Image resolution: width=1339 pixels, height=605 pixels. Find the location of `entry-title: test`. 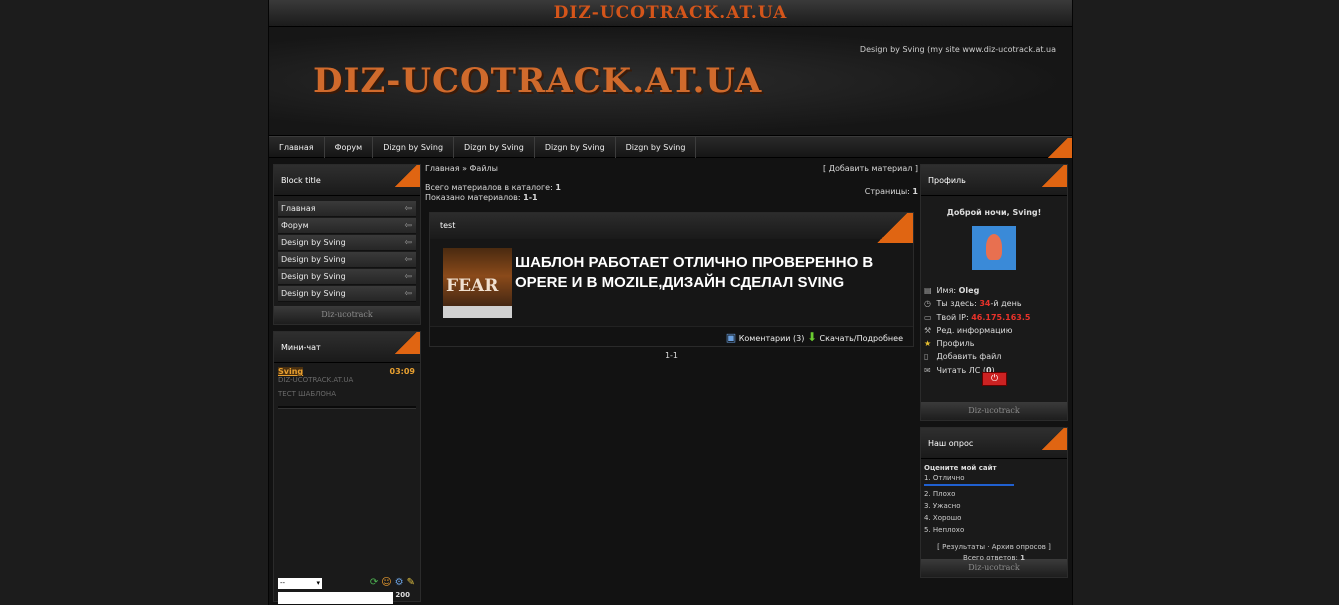

entry-title: test is located at coordinates (447, 225).